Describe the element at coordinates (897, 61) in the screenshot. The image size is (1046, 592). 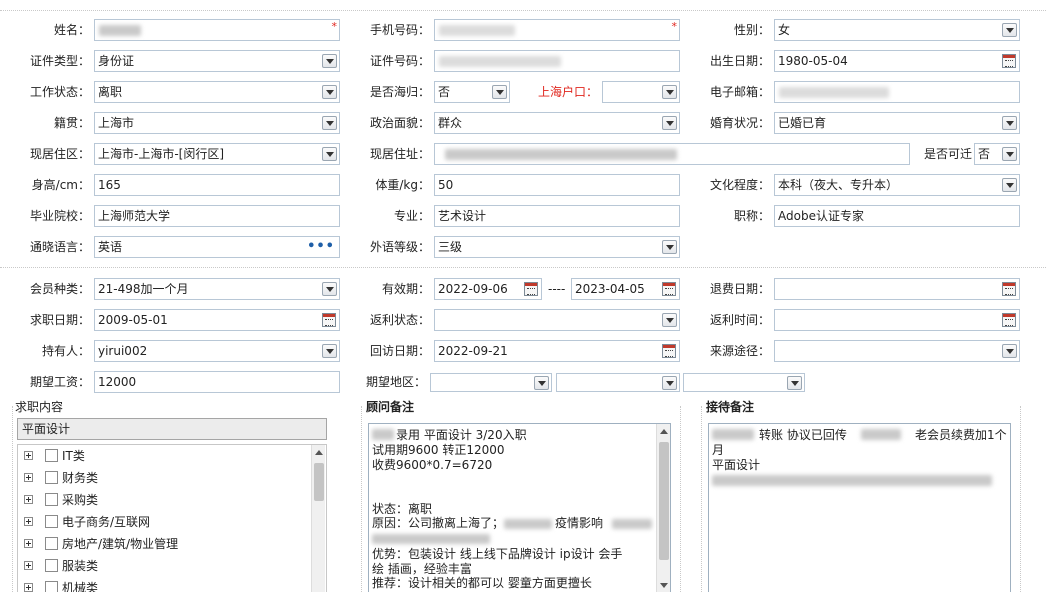
I see `birth-date-field: 1980-05-04` at that location.